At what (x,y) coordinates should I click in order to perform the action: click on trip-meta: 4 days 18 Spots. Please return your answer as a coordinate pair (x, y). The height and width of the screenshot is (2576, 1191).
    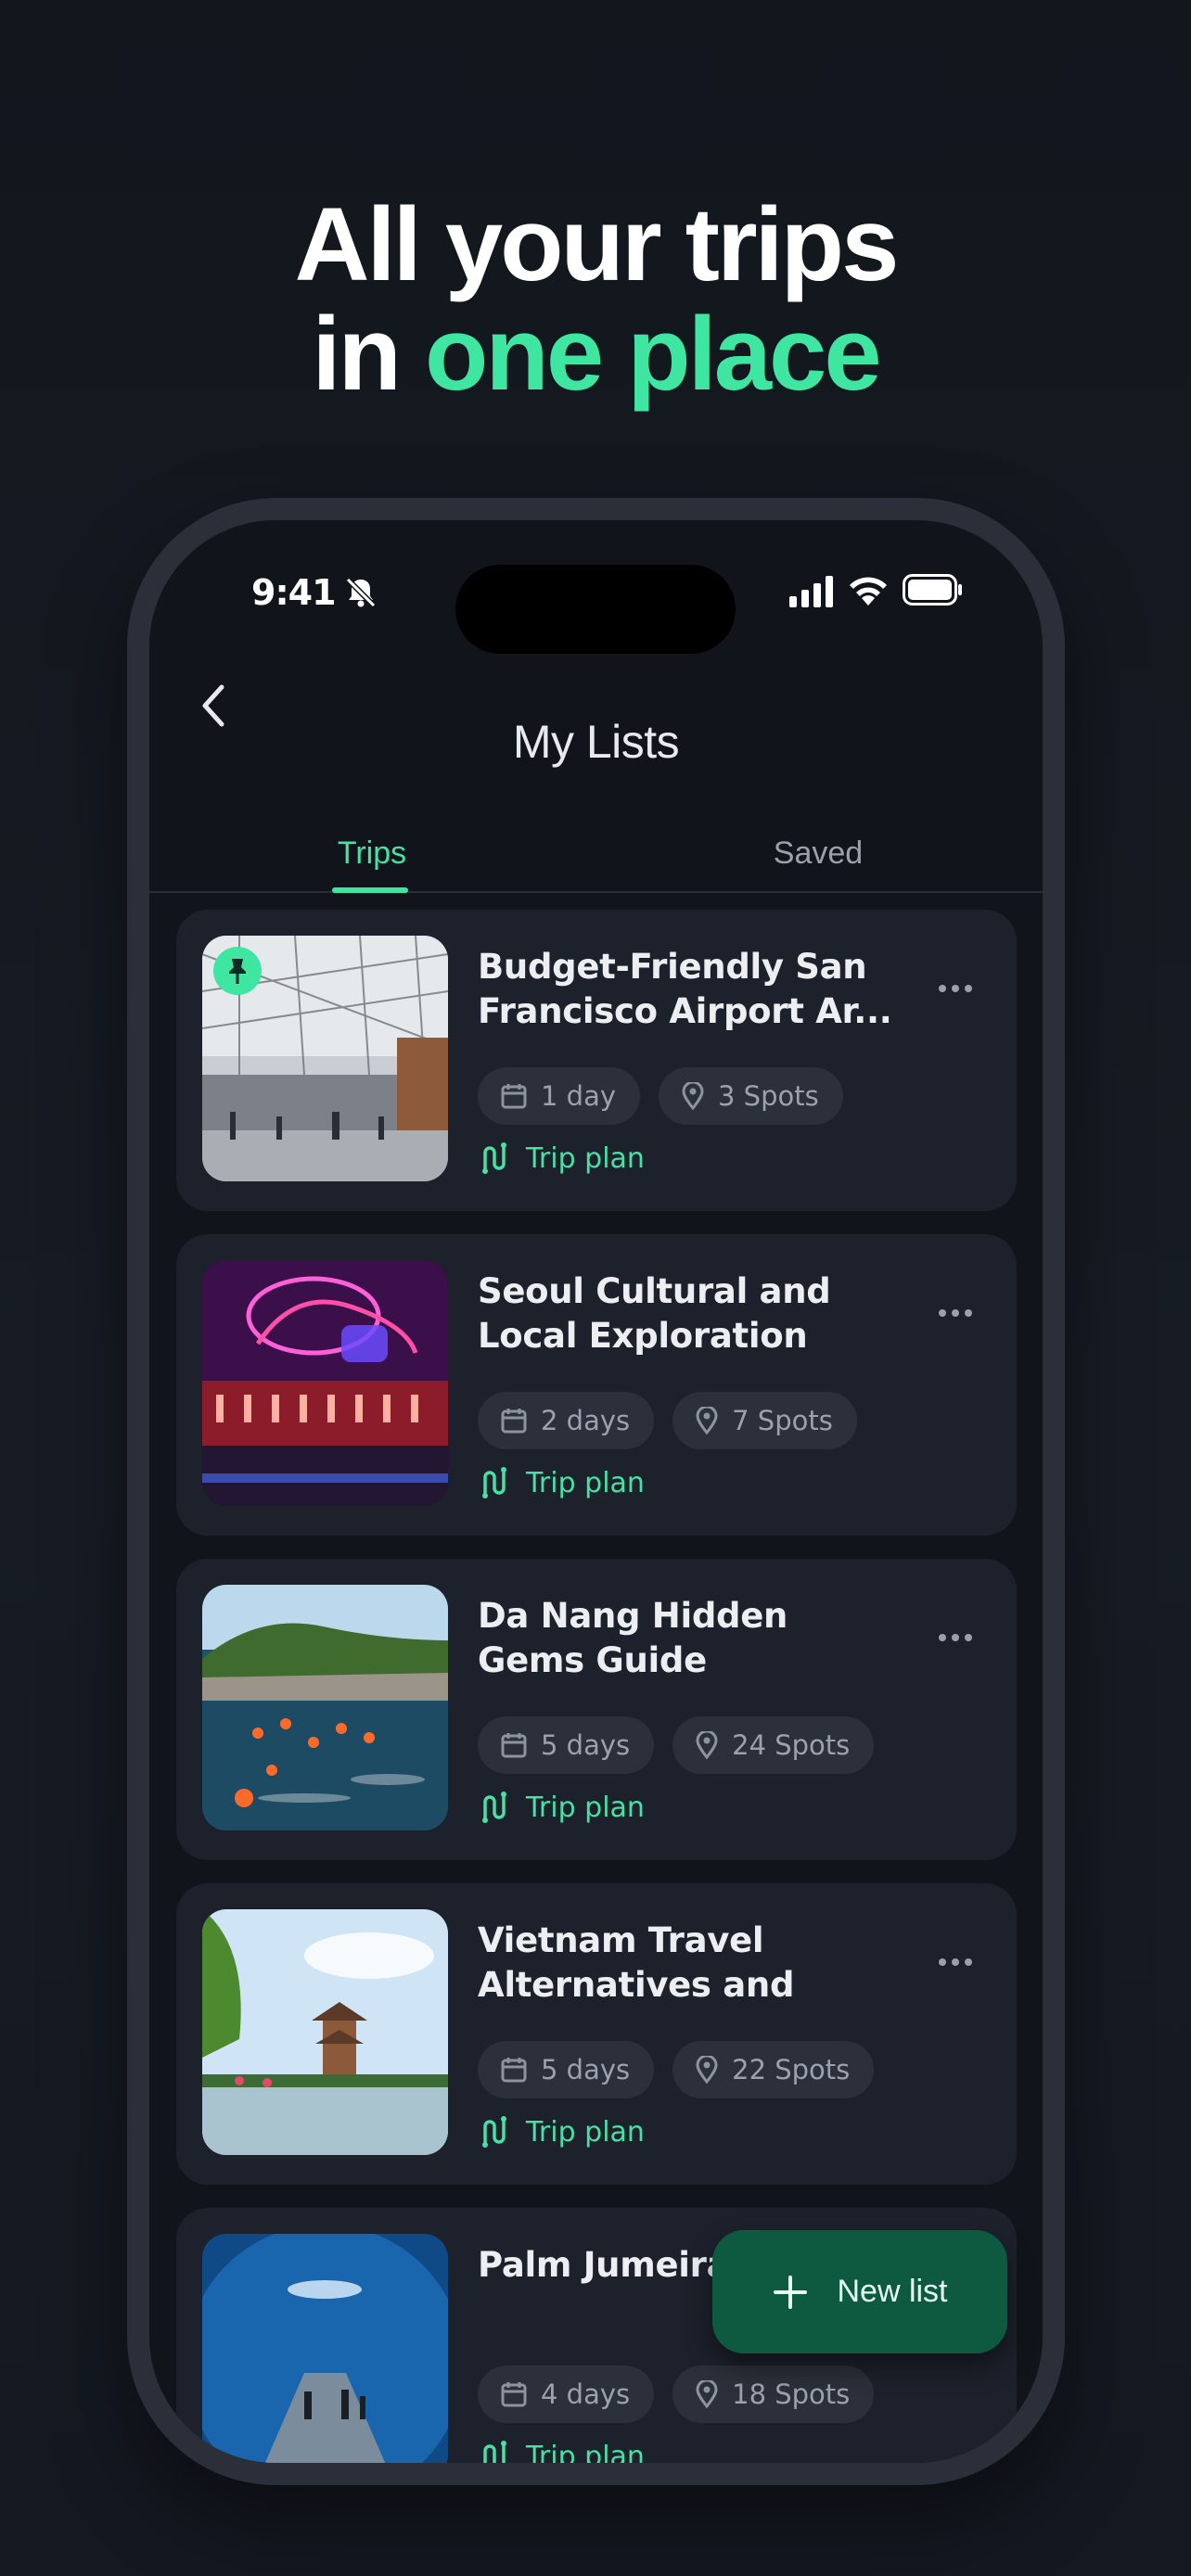
    Looking at the image, I should click on (676, 2394).